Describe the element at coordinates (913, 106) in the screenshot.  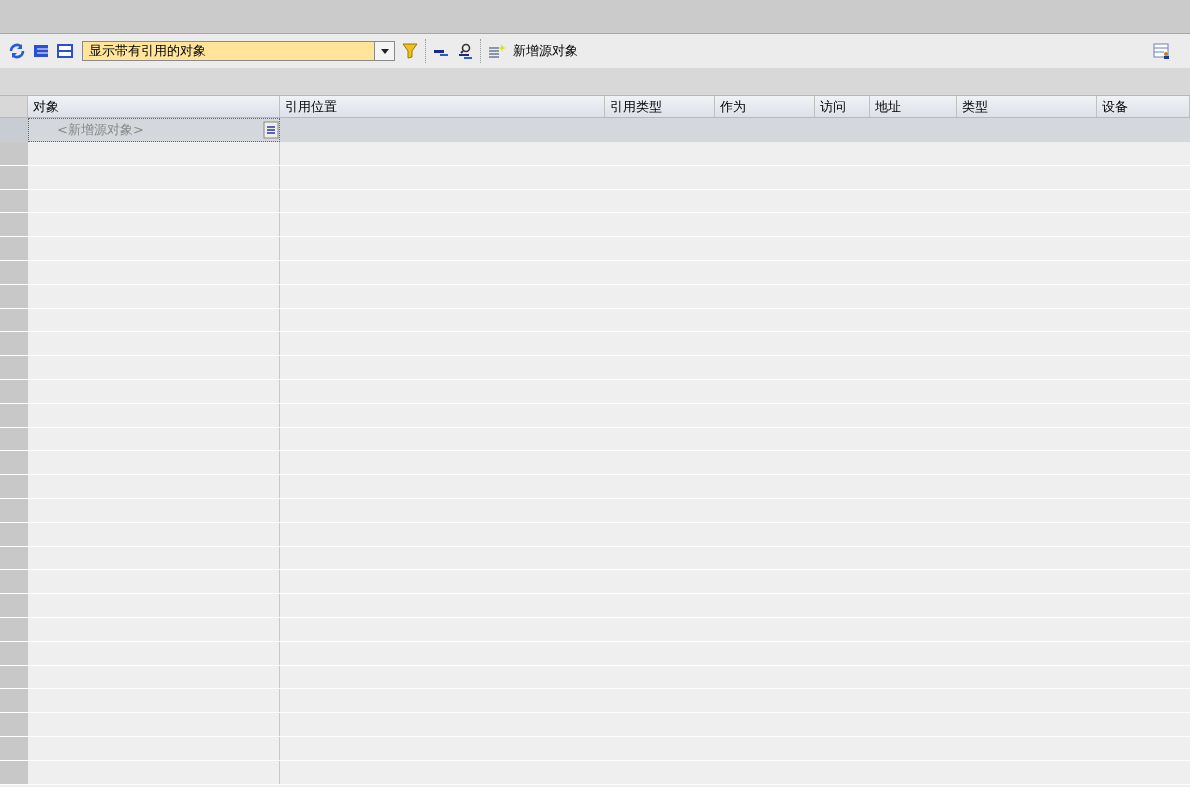
I see `column-header: 地址` at that location.